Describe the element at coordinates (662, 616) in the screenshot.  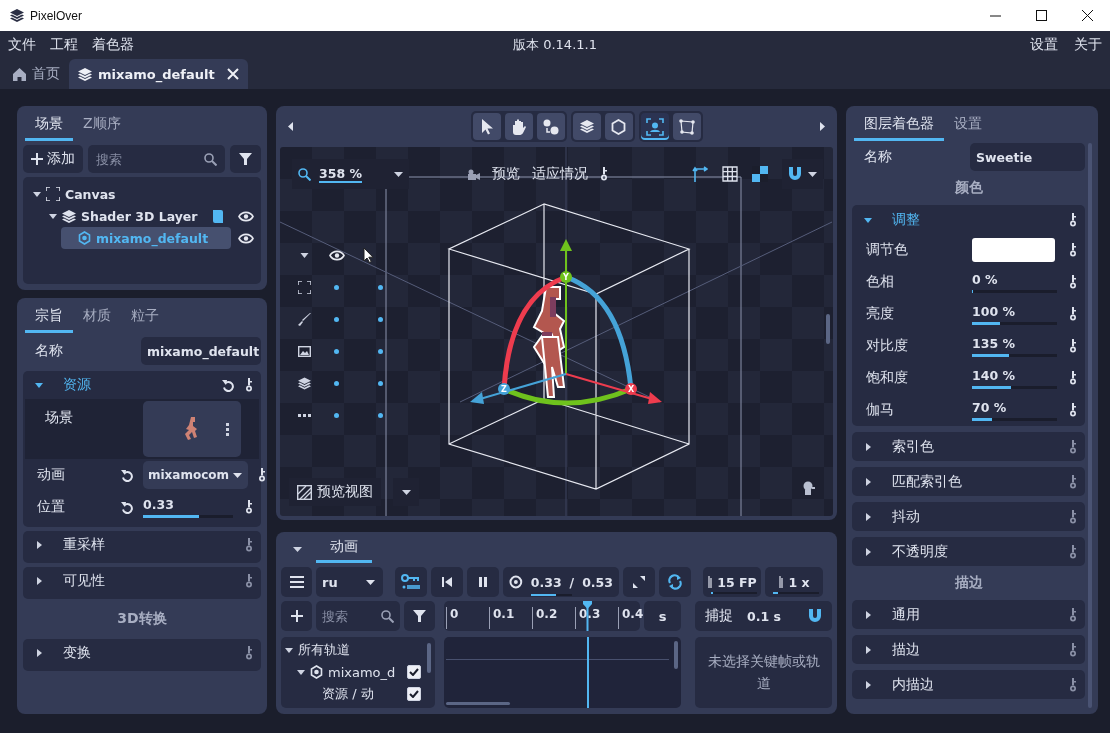
I see `time-unit-button: s` at that location.